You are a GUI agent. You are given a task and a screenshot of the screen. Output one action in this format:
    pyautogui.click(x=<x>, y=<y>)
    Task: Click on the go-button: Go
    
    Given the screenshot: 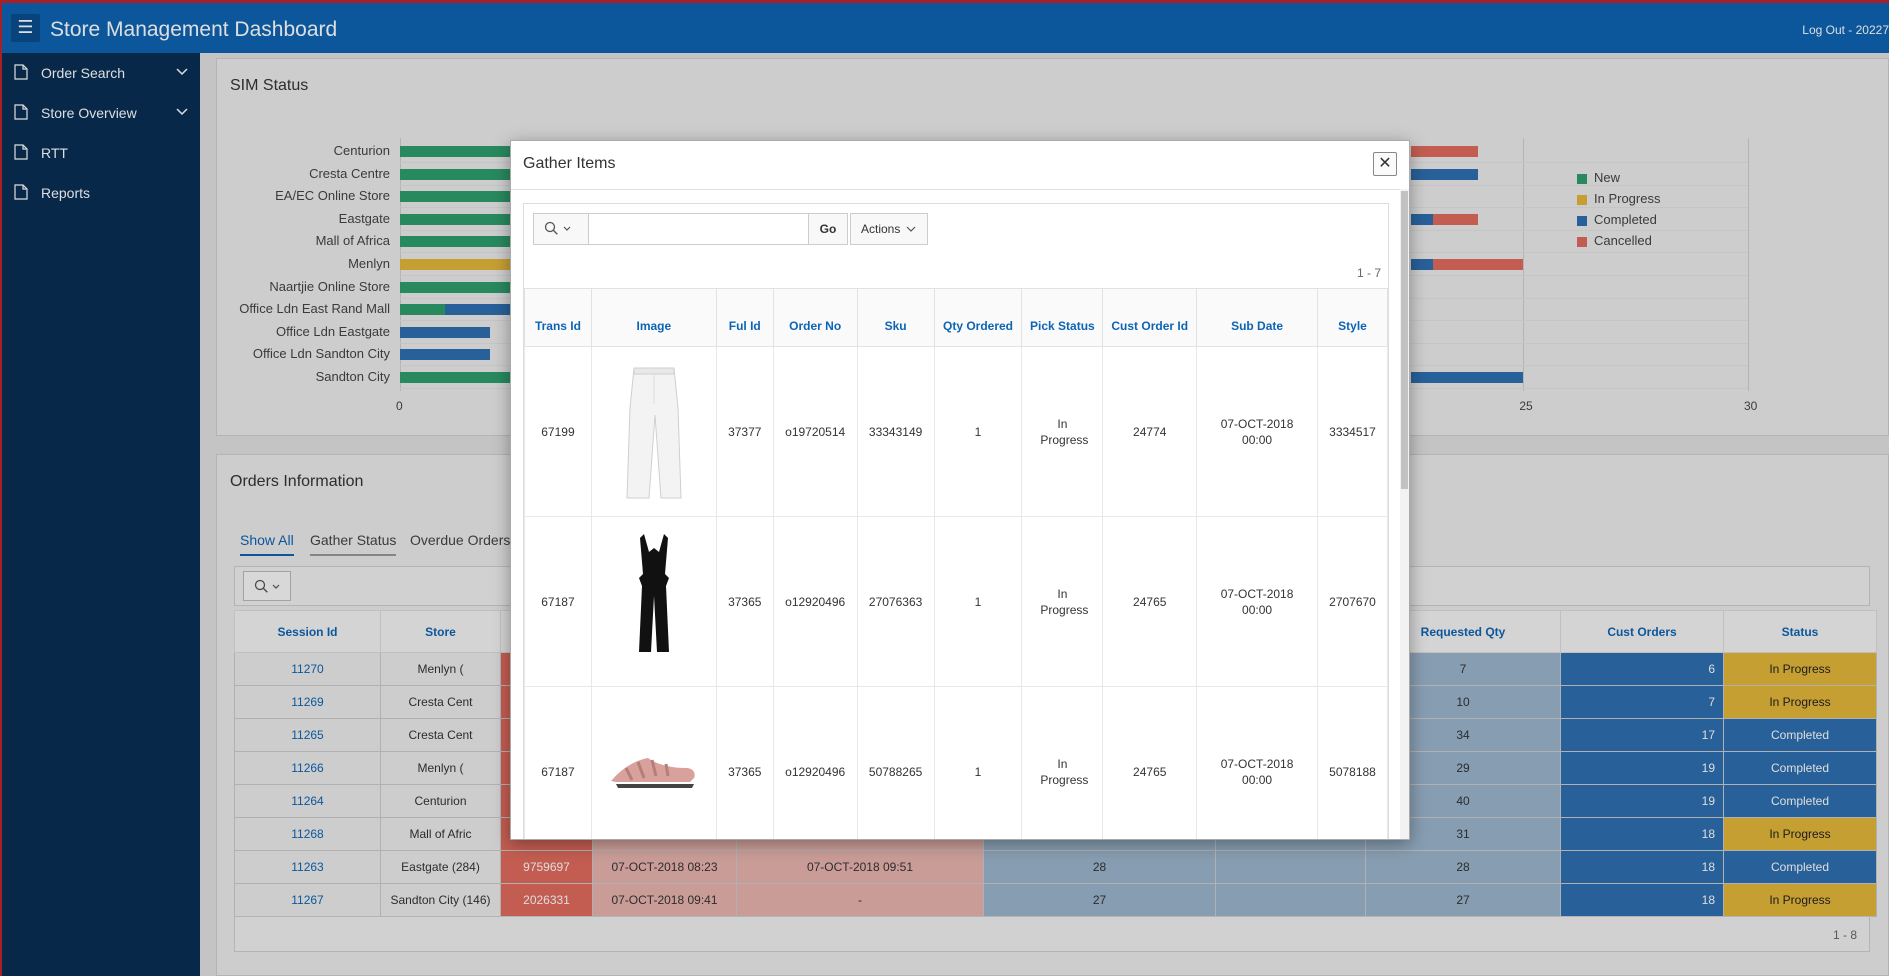 What is the action you would take?
    pyautogui.click(x=828, y=229)
    